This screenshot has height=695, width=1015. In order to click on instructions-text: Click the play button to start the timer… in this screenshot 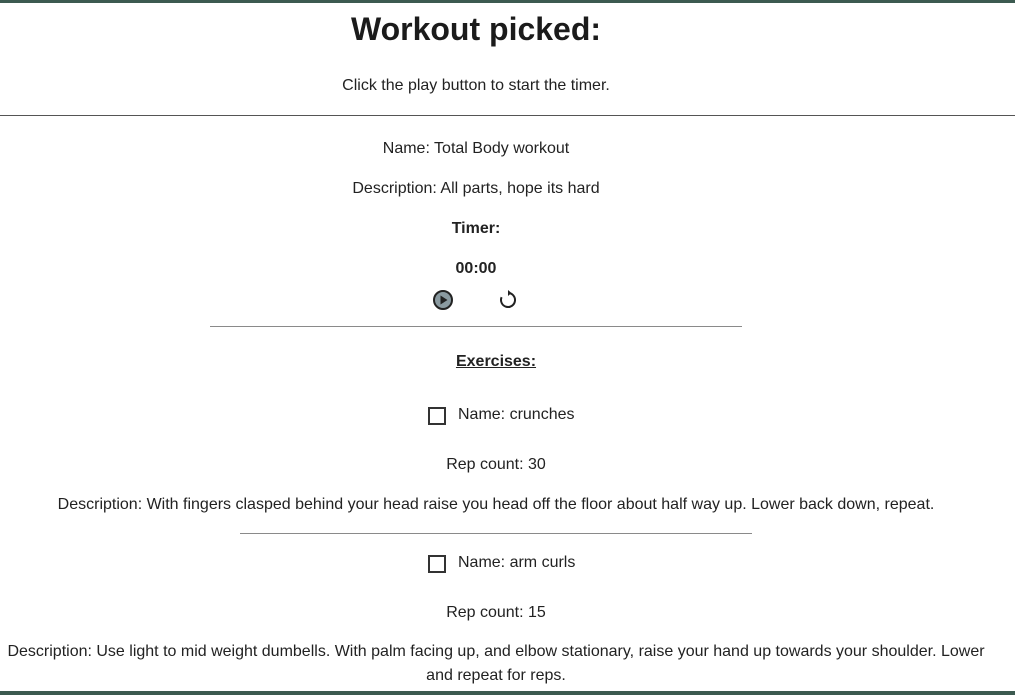, I will do `click(476, 85)`.